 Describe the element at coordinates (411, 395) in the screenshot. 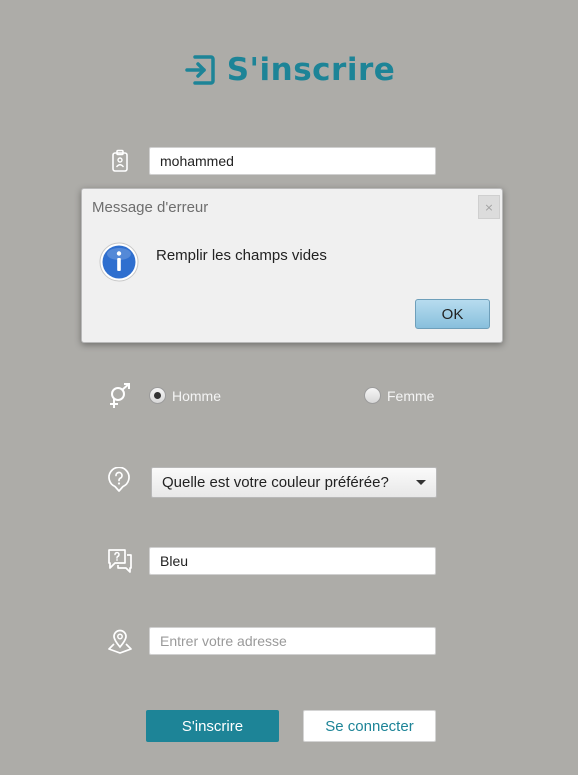

I see `radio-femme-label: Femme` at that location.